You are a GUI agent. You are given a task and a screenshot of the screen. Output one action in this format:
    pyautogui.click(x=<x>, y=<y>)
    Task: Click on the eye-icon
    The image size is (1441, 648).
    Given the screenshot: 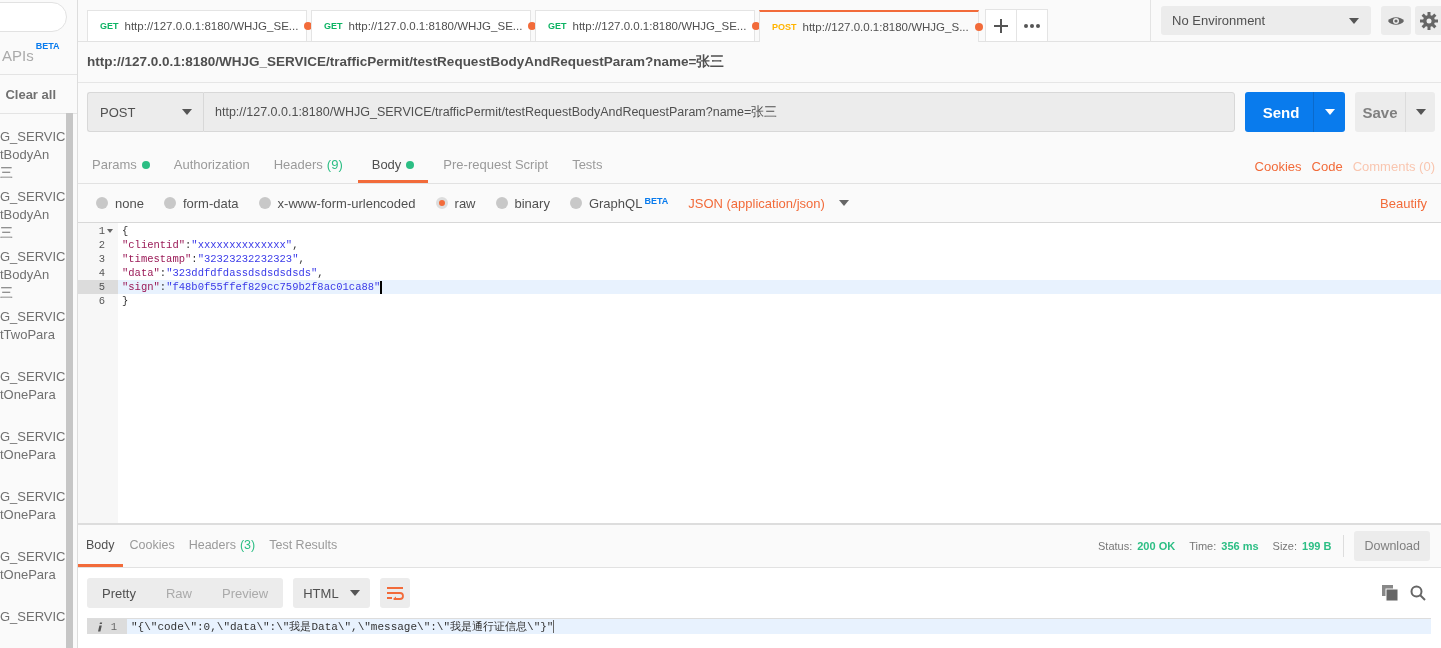 What is the action you would take?
    pyautogui.click(x=1396, y=20)
    